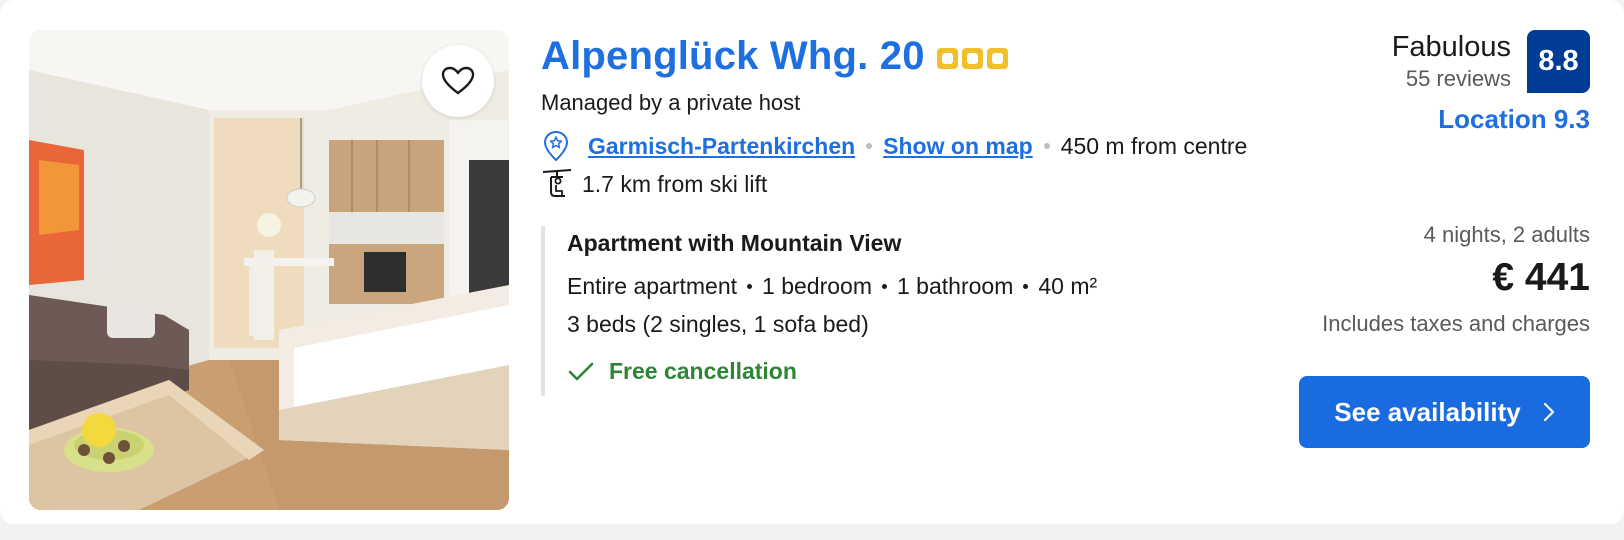  I want to click on room-size: 40 m², so click(1068, 286).